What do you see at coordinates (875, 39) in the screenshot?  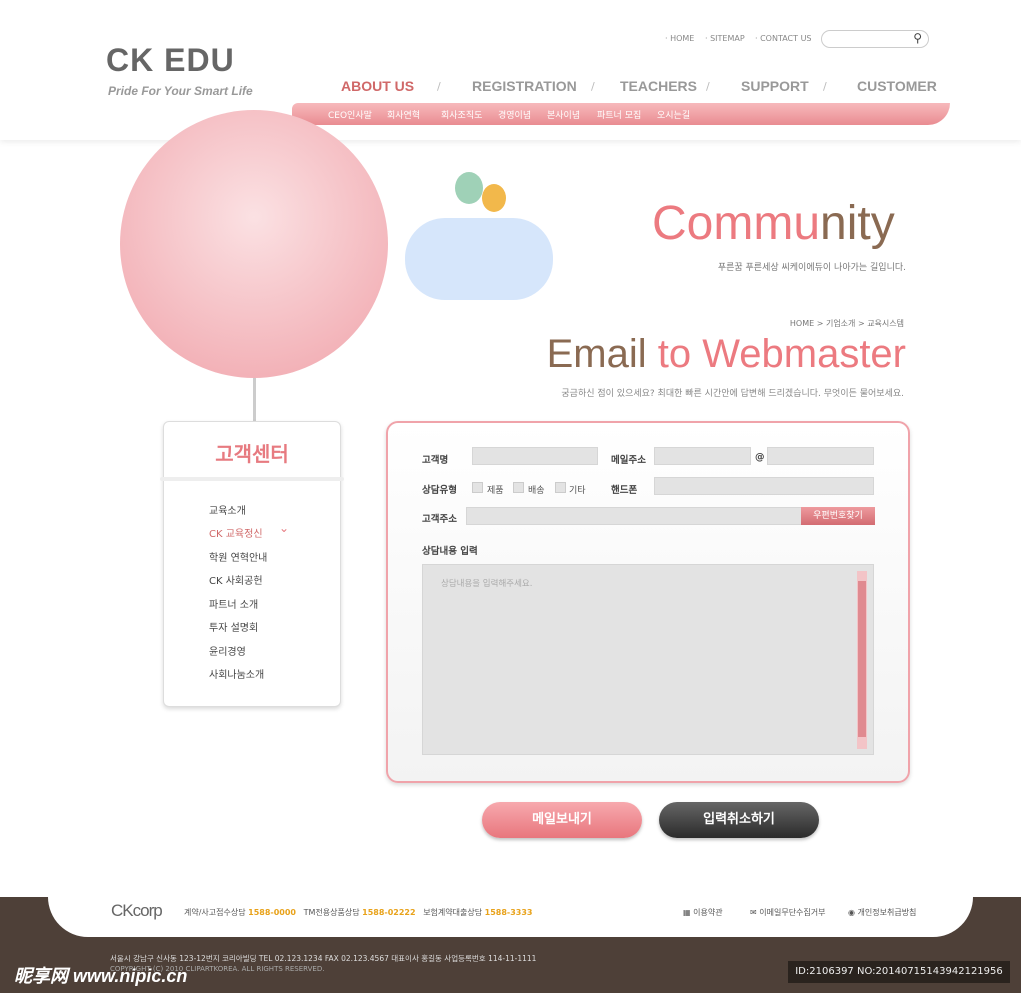 I see `search-input: ⚲` at bounding box center [875, 39].